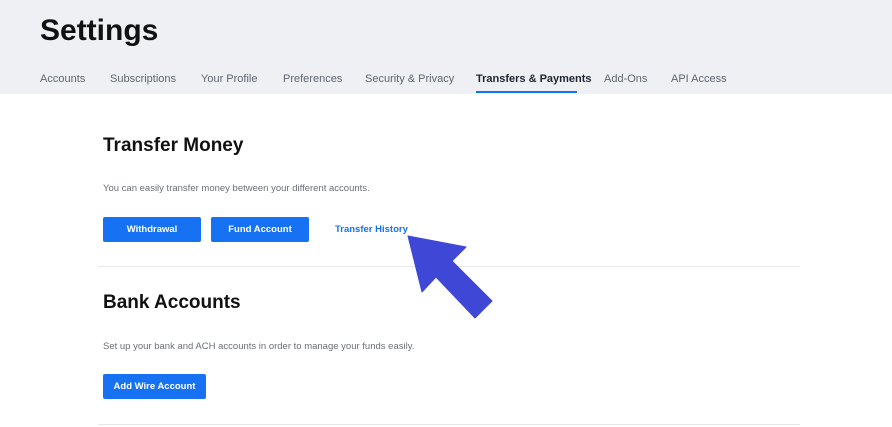 The height and width of the screenshot is (427, 892). What do you see at coordinates (312, 79) in the screenshot?
I see `tab-preferences: Preferences` at bounding box center [312, 79].